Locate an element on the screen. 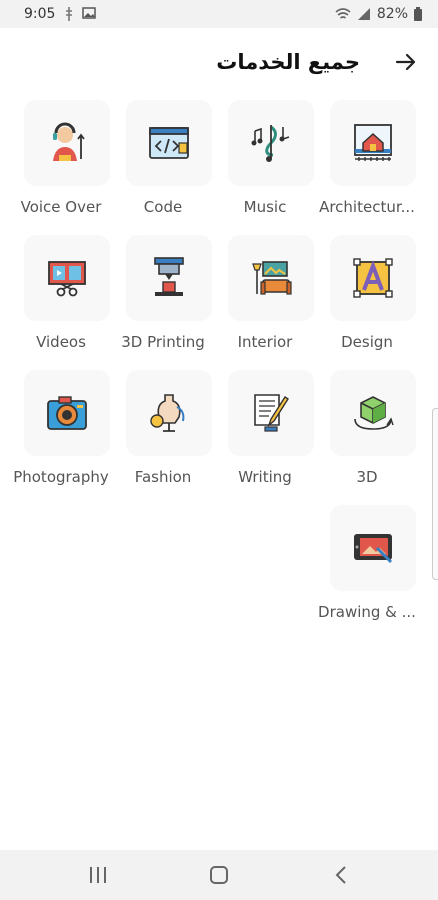 This screenshot has width=438, height=900. videos-icon is located at coordinates (67, 279).